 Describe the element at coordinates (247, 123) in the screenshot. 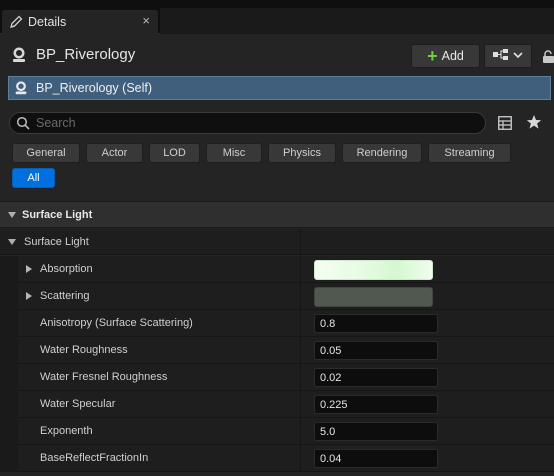

I see `search-input: Search` at that location.